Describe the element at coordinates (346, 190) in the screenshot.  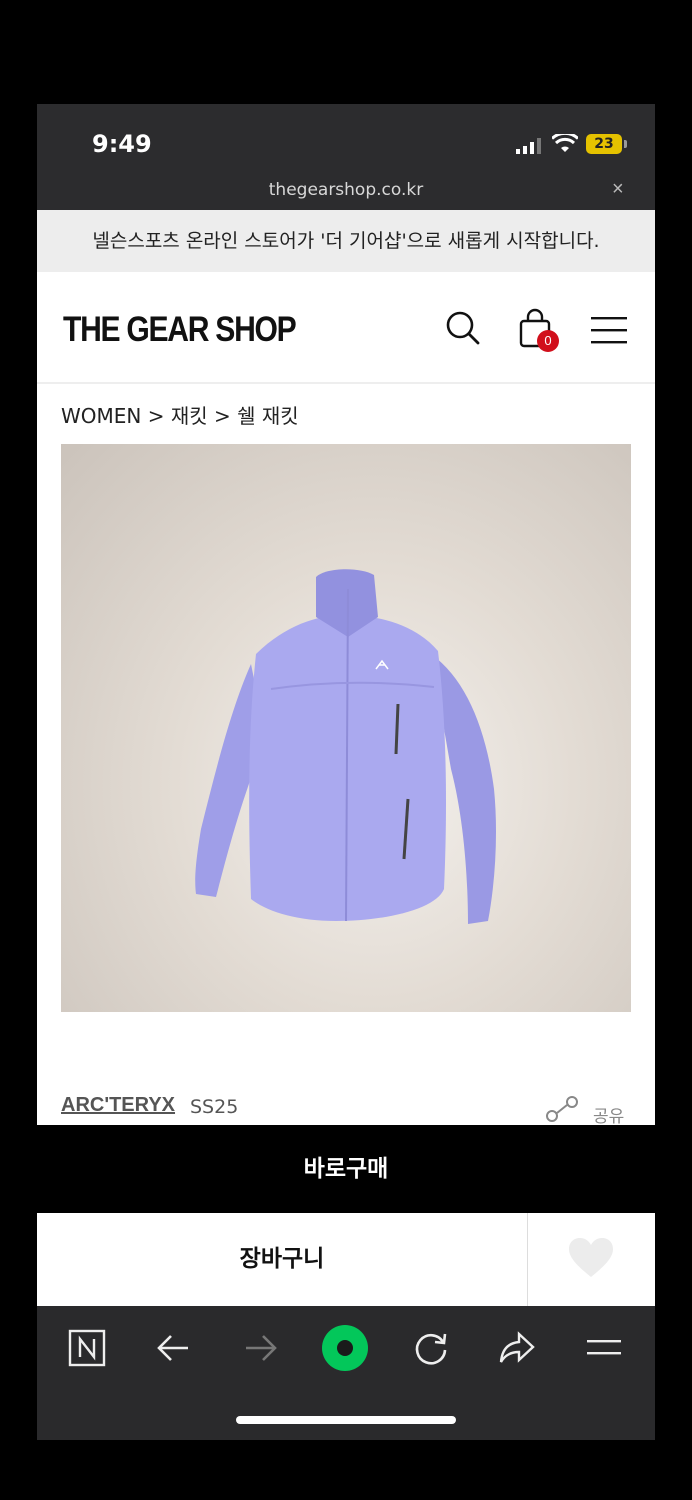
I see `url-bar: thegearshop.co.kr` at that location.